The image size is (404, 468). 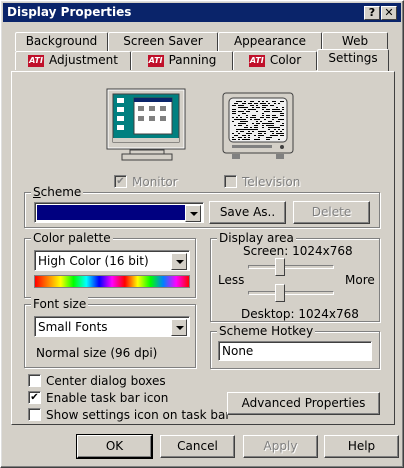 What do you see at coordinates (155, 182) in the screenshot?
I see `monitor-label: Monitor` at bounding box center [155, 182].